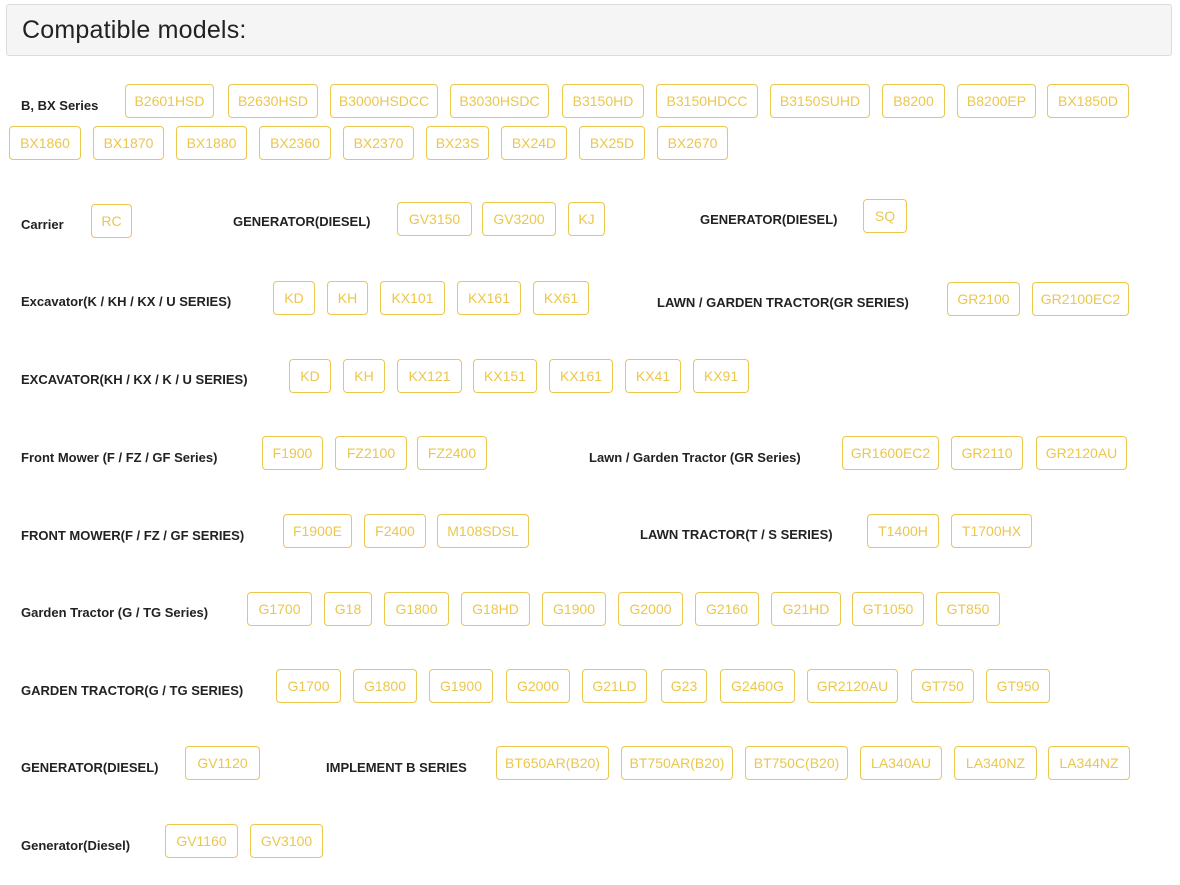  What do you see at coordinates (111, 221) in the screenshot?
I see `model-chip: RC` at bounding box center [111, 221].